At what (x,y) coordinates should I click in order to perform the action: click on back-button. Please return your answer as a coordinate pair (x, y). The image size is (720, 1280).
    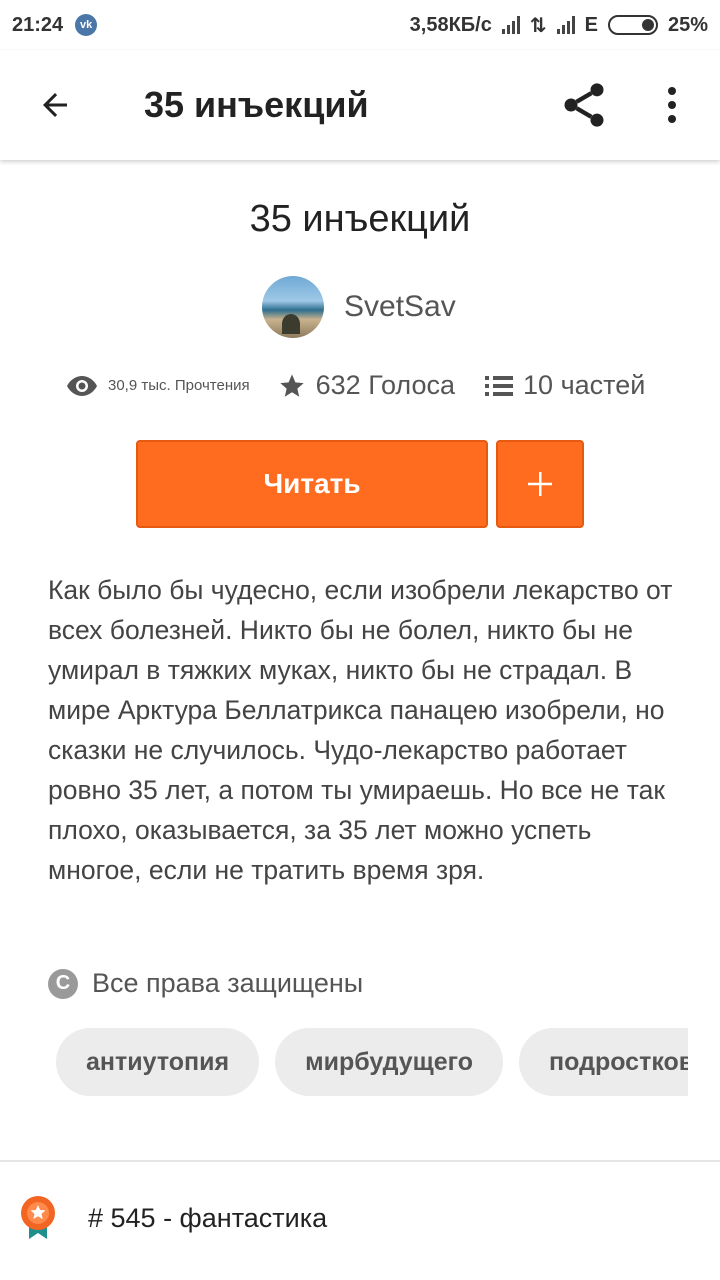
    Looking at the image, I should click on (55, 105).